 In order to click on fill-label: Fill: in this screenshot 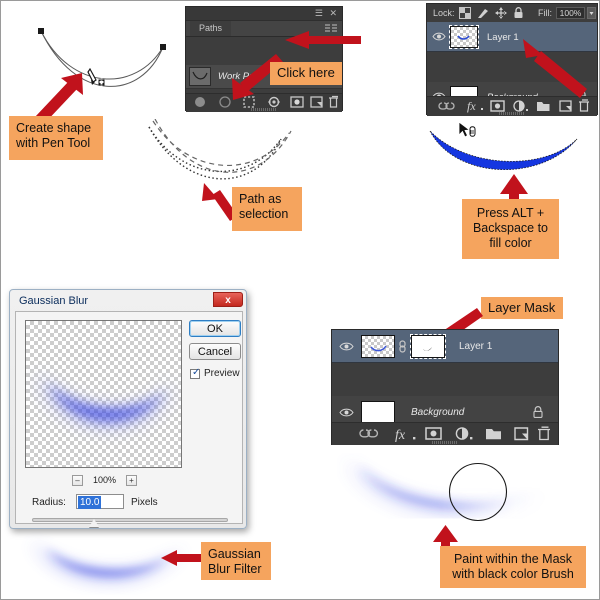, I will do `click(545, 13)`.